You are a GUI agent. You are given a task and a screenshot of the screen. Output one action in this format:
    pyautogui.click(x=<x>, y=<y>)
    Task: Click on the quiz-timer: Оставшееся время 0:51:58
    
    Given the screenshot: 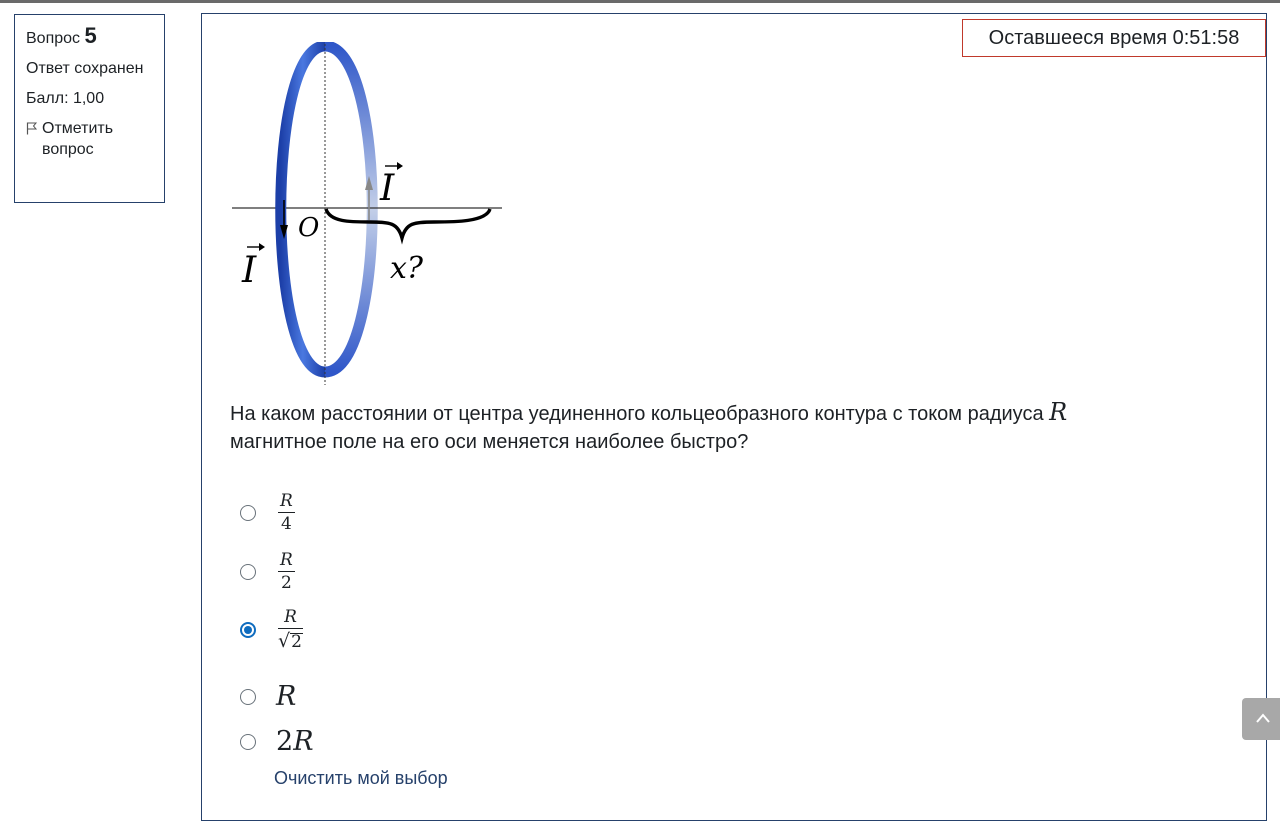 What is the action you would take?
    pyautogui.click(x=1114, y=38)
    